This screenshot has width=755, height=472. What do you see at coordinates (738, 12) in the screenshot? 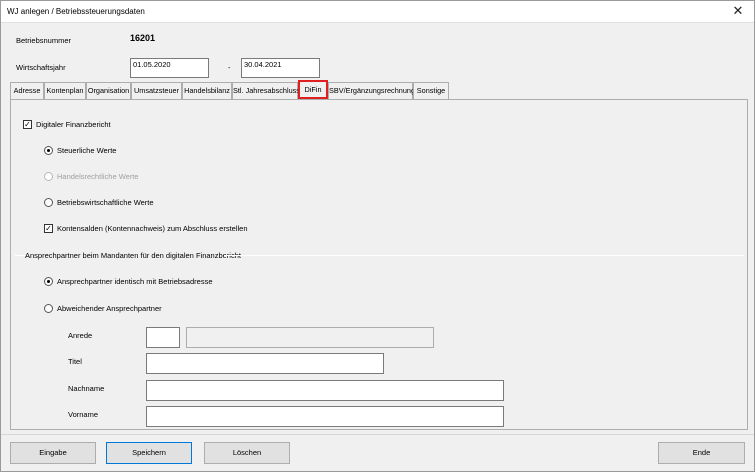
I see `close-icon: ✕` at bounding box center [738, 12].